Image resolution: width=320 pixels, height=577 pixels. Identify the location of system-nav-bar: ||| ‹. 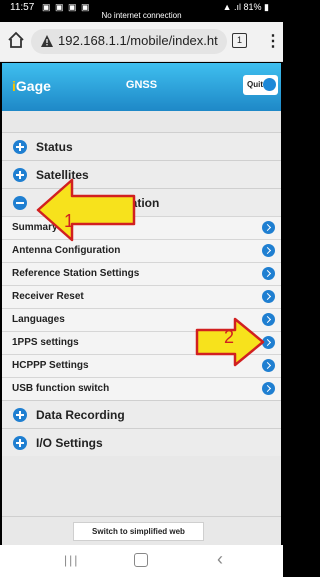
(141, 561).